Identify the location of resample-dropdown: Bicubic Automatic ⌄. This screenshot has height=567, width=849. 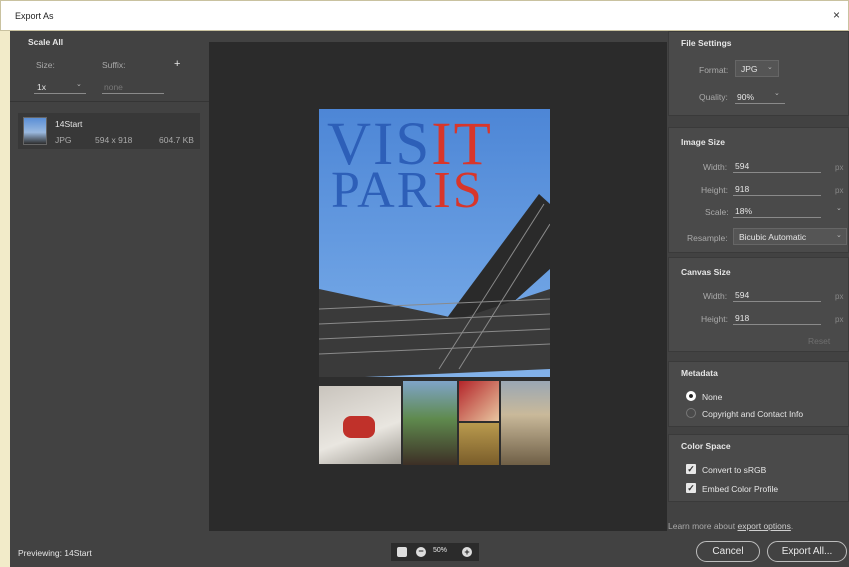
(790, 236).